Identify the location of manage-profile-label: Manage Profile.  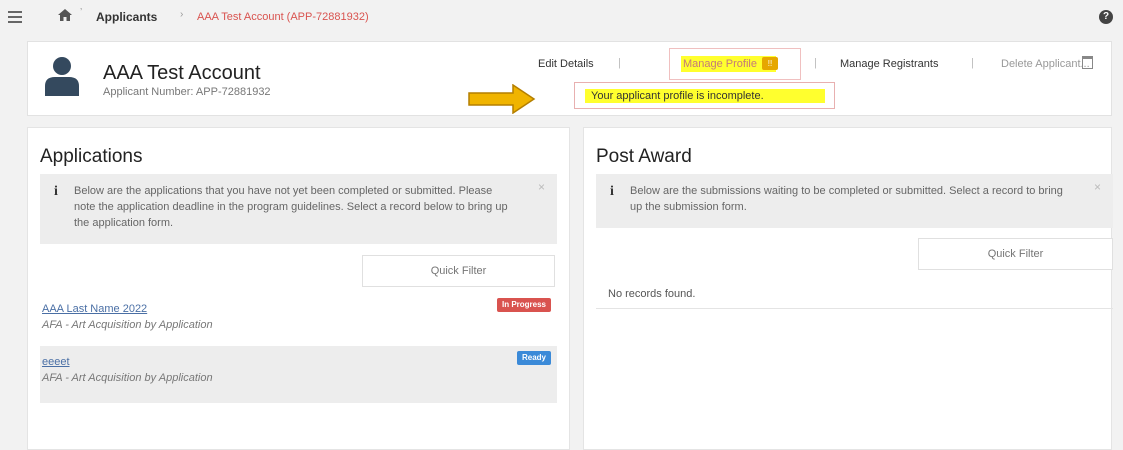
(720, 64).